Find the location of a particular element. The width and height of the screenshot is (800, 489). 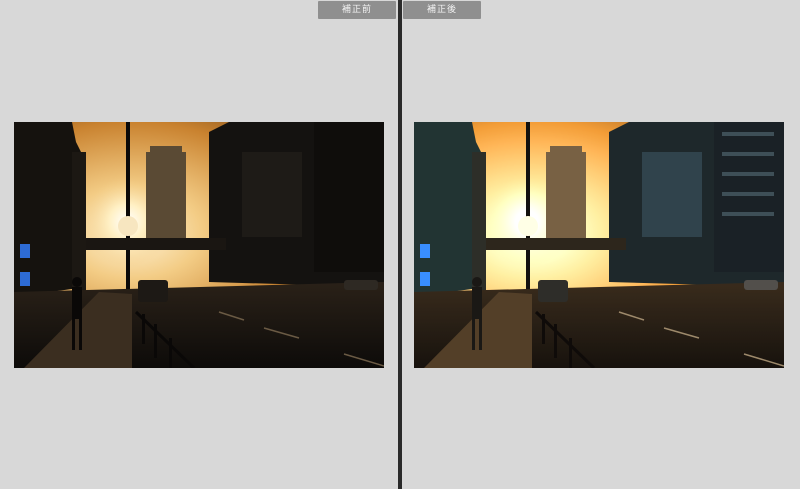

after-label: 補正後 is located at coordinates (442, 10).